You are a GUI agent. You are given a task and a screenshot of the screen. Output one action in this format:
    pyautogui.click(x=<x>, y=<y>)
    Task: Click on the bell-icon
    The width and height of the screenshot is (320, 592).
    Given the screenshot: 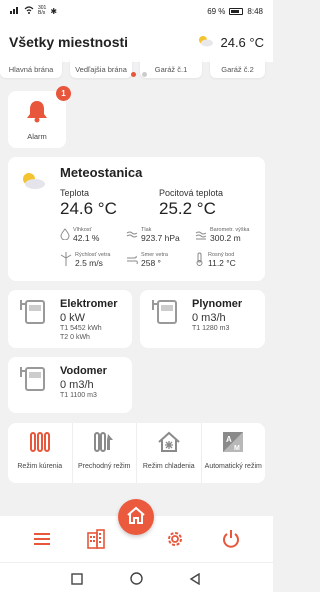 What is the action you would take?
    pyautogui.click(x=37, y=113)
    